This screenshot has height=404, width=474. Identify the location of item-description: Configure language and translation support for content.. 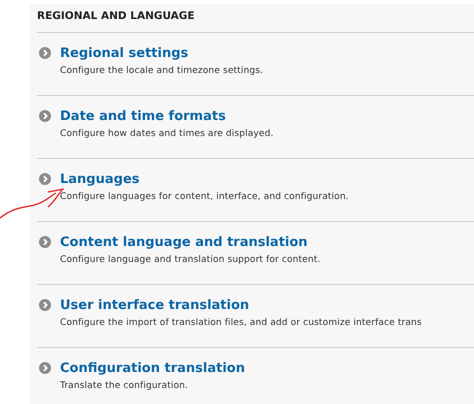
(191, 260).